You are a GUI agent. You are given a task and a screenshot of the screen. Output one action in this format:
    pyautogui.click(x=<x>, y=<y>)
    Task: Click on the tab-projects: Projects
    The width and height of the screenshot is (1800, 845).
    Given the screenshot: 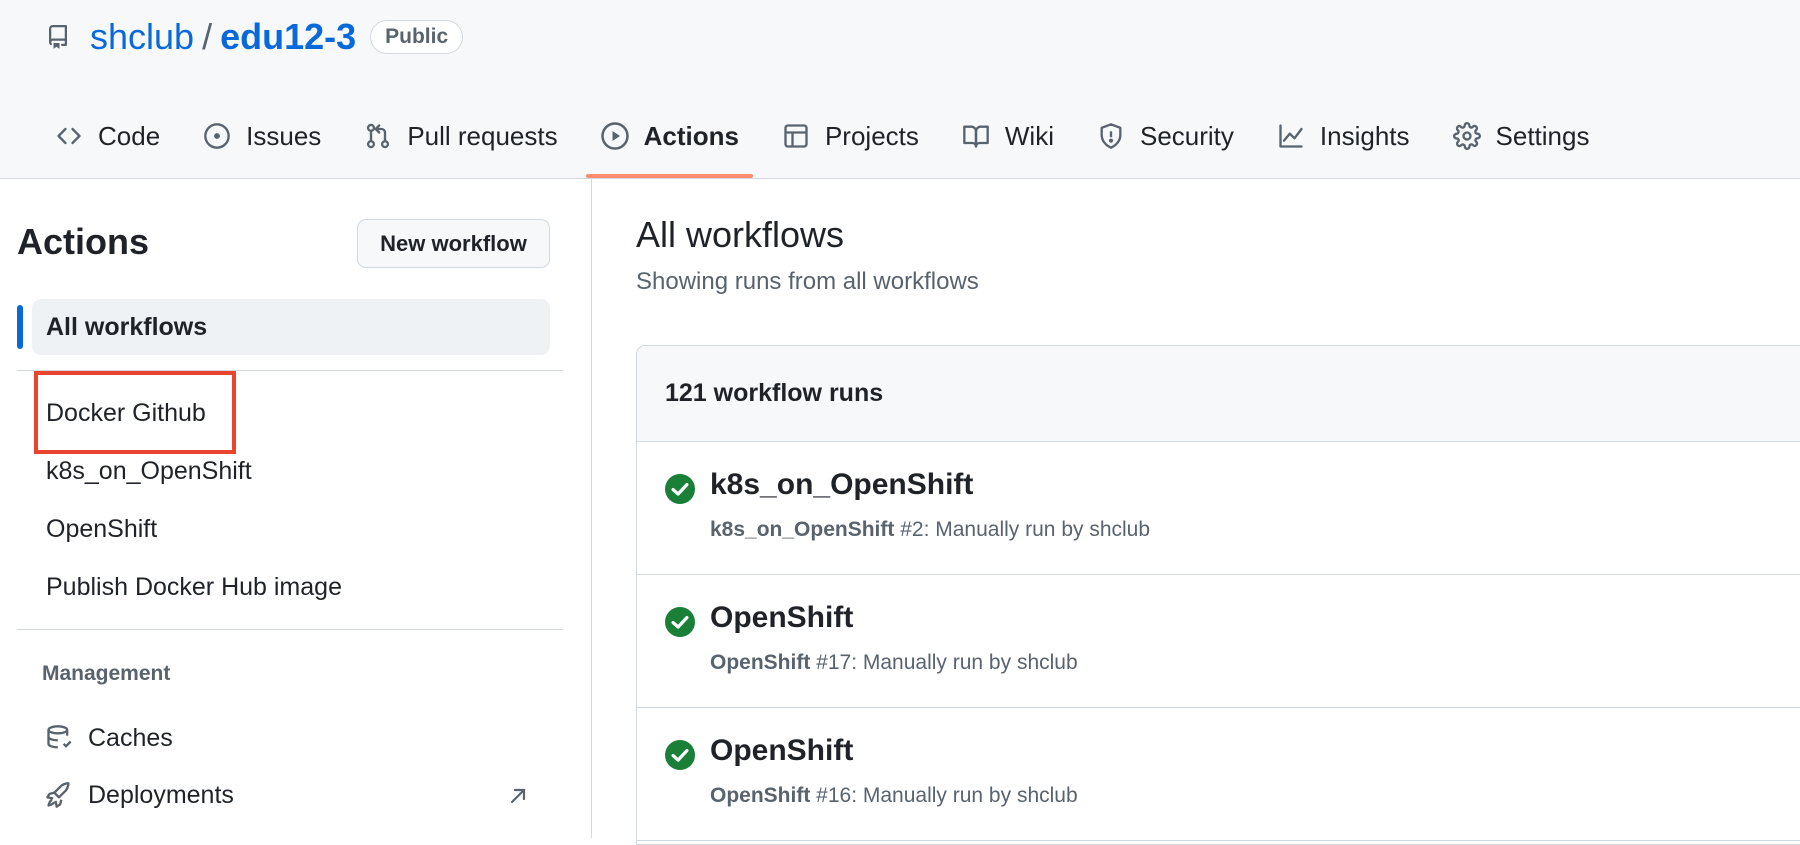 What is the action you would take?
    pyautogui.click(x=850, y=136)
    